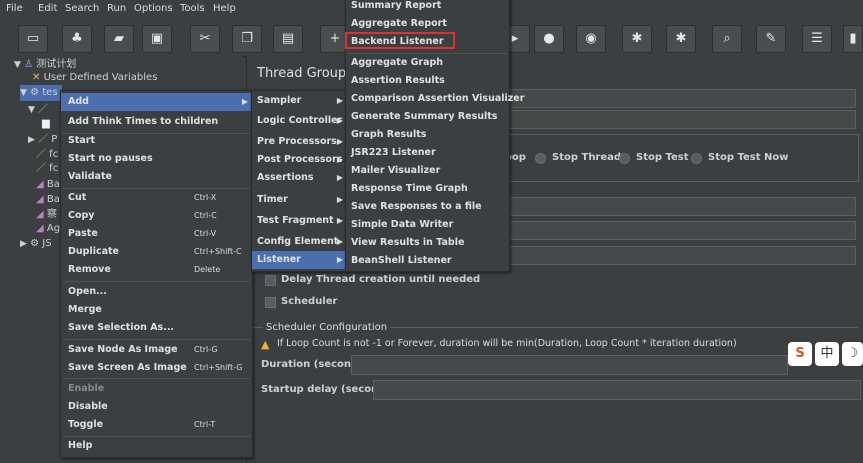  Describe the element at coordinates (852, 354) in the screenshot. I see `ime-moon-icon: ☽` at that location.